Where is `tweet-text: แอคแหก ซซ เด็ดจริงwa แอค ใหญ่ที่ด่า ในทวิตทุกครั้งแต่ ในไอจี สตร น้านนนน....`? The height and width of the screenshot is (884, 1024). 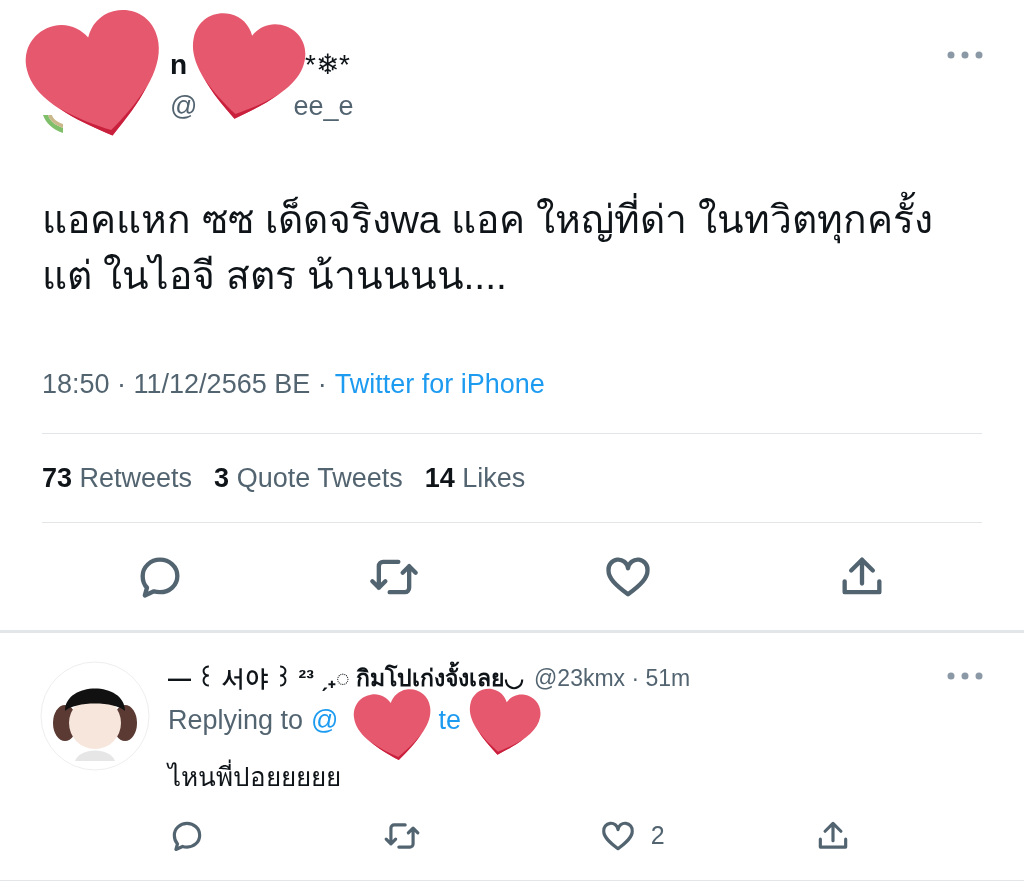
tweet-text: แอคแหก ซซ เด็ดจริงwa แอค ใหญ่ที่ด่า ในทวิตทุกครั้งแต่ ในไอจี สตร น้านนนน.... is located at coordinates (512, 248).